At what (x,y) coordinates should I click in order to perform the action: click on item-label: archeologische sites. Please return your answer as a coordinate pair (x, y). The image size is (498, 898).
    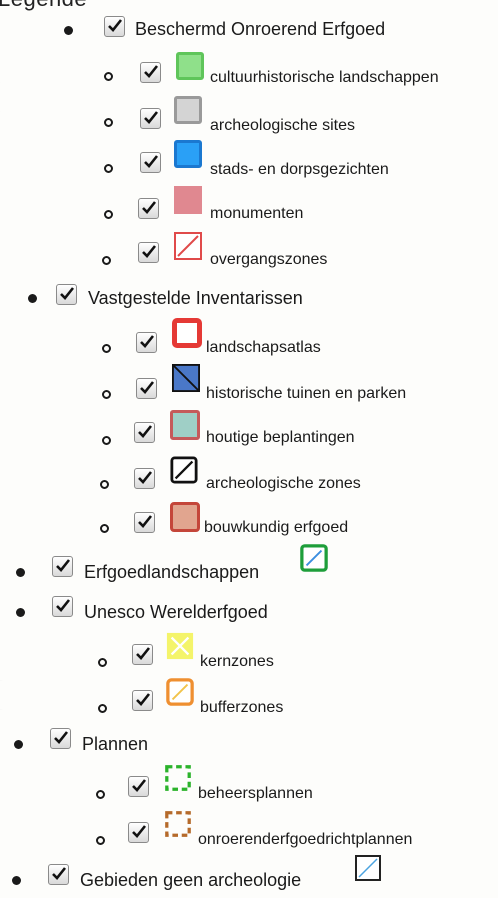
    Looking at the image, I should click on (282, 125).